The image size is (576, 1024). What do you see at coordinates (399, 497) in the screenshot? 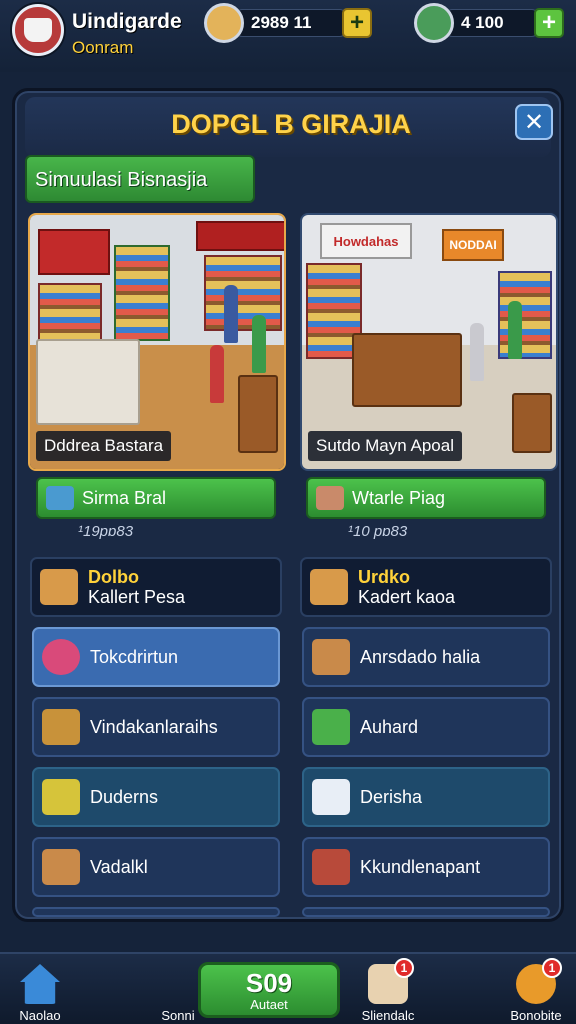
I see `buy-store-right-label: Wtarle Piag` at bounding box center [399, 497].